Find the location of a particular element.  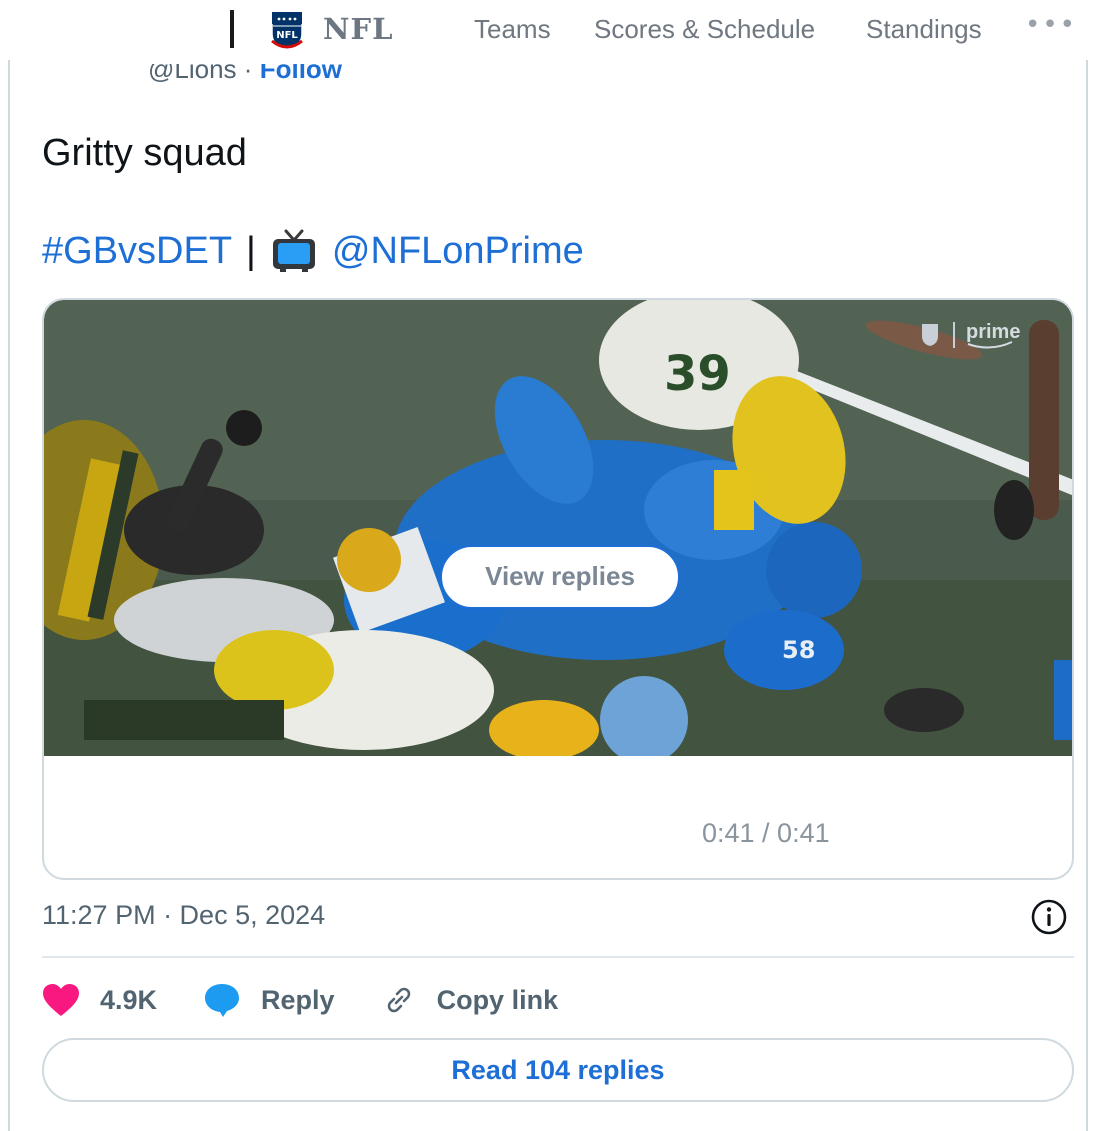

copy-link-button: Copy link is located at coordinates (470, 1000).